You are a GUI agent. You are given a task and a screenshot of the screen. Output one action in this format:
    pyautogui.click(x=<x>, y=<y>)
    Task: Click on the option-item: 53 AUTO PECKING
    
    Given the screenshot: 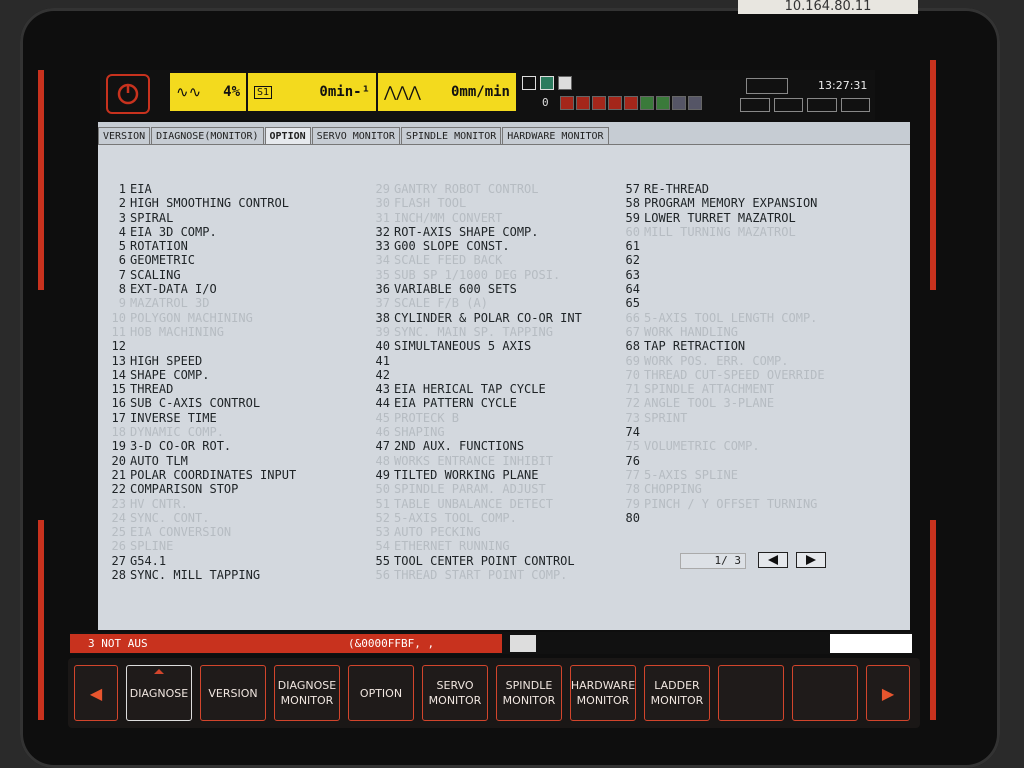 What is the action you would take?
    pyautogui.click(x=475, y=532)
    